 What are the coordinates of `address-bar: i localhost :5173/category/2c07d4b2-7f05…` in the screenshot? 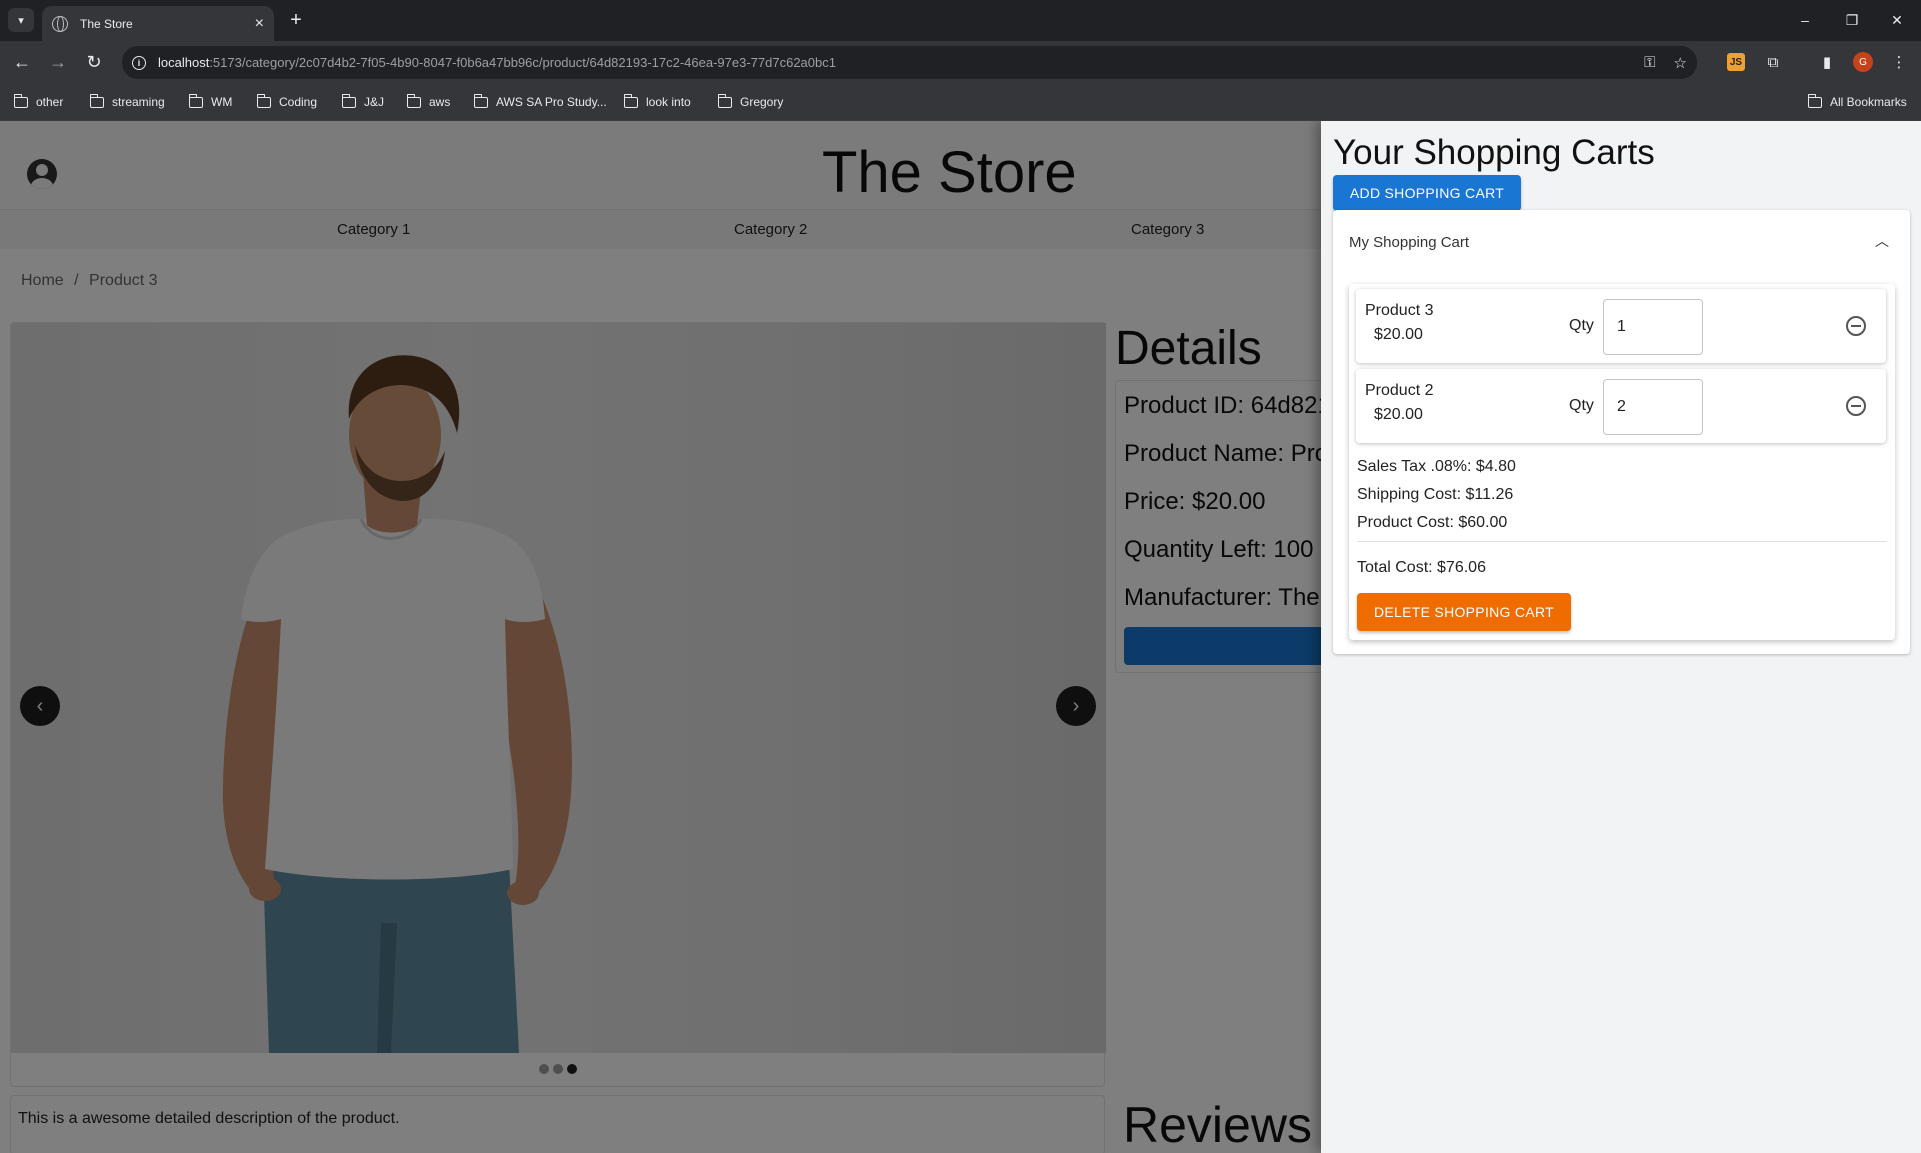 It's located at (909, 62).